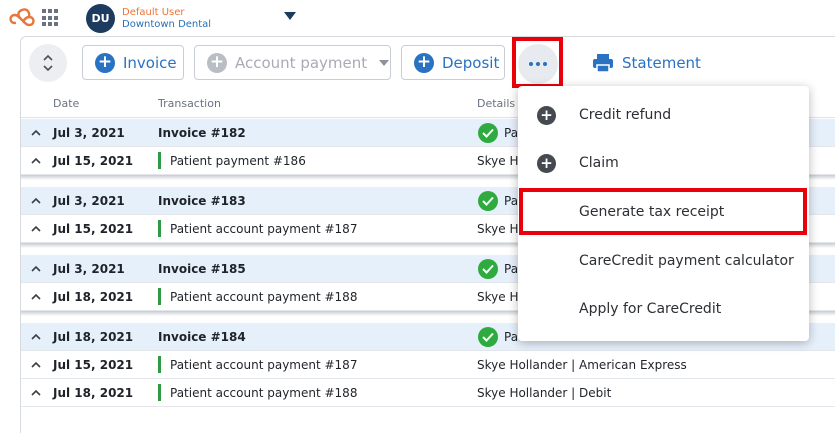  I want to click on row-details: Skye Hollander | American Express, so click(582, 364).